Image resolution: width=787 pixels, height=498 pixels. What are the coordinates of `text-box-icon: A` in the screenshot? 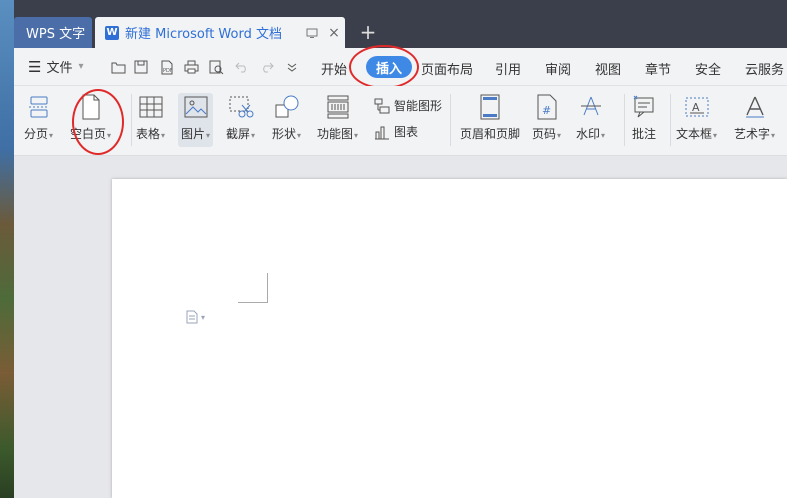 It's located at (697, 107).